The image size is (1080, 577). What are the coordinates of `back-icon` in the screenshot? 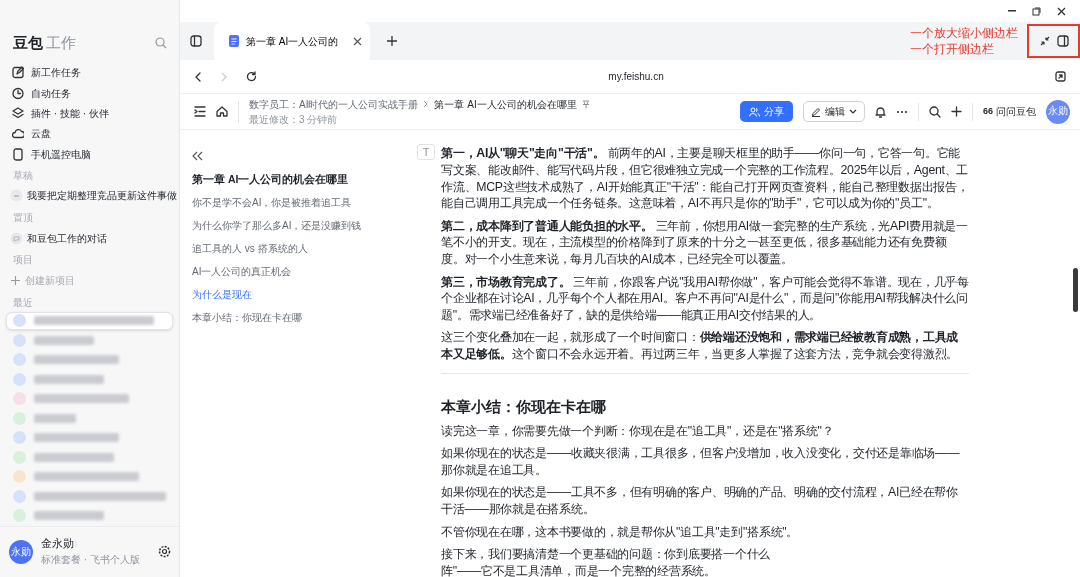 It's located at (198, 76).